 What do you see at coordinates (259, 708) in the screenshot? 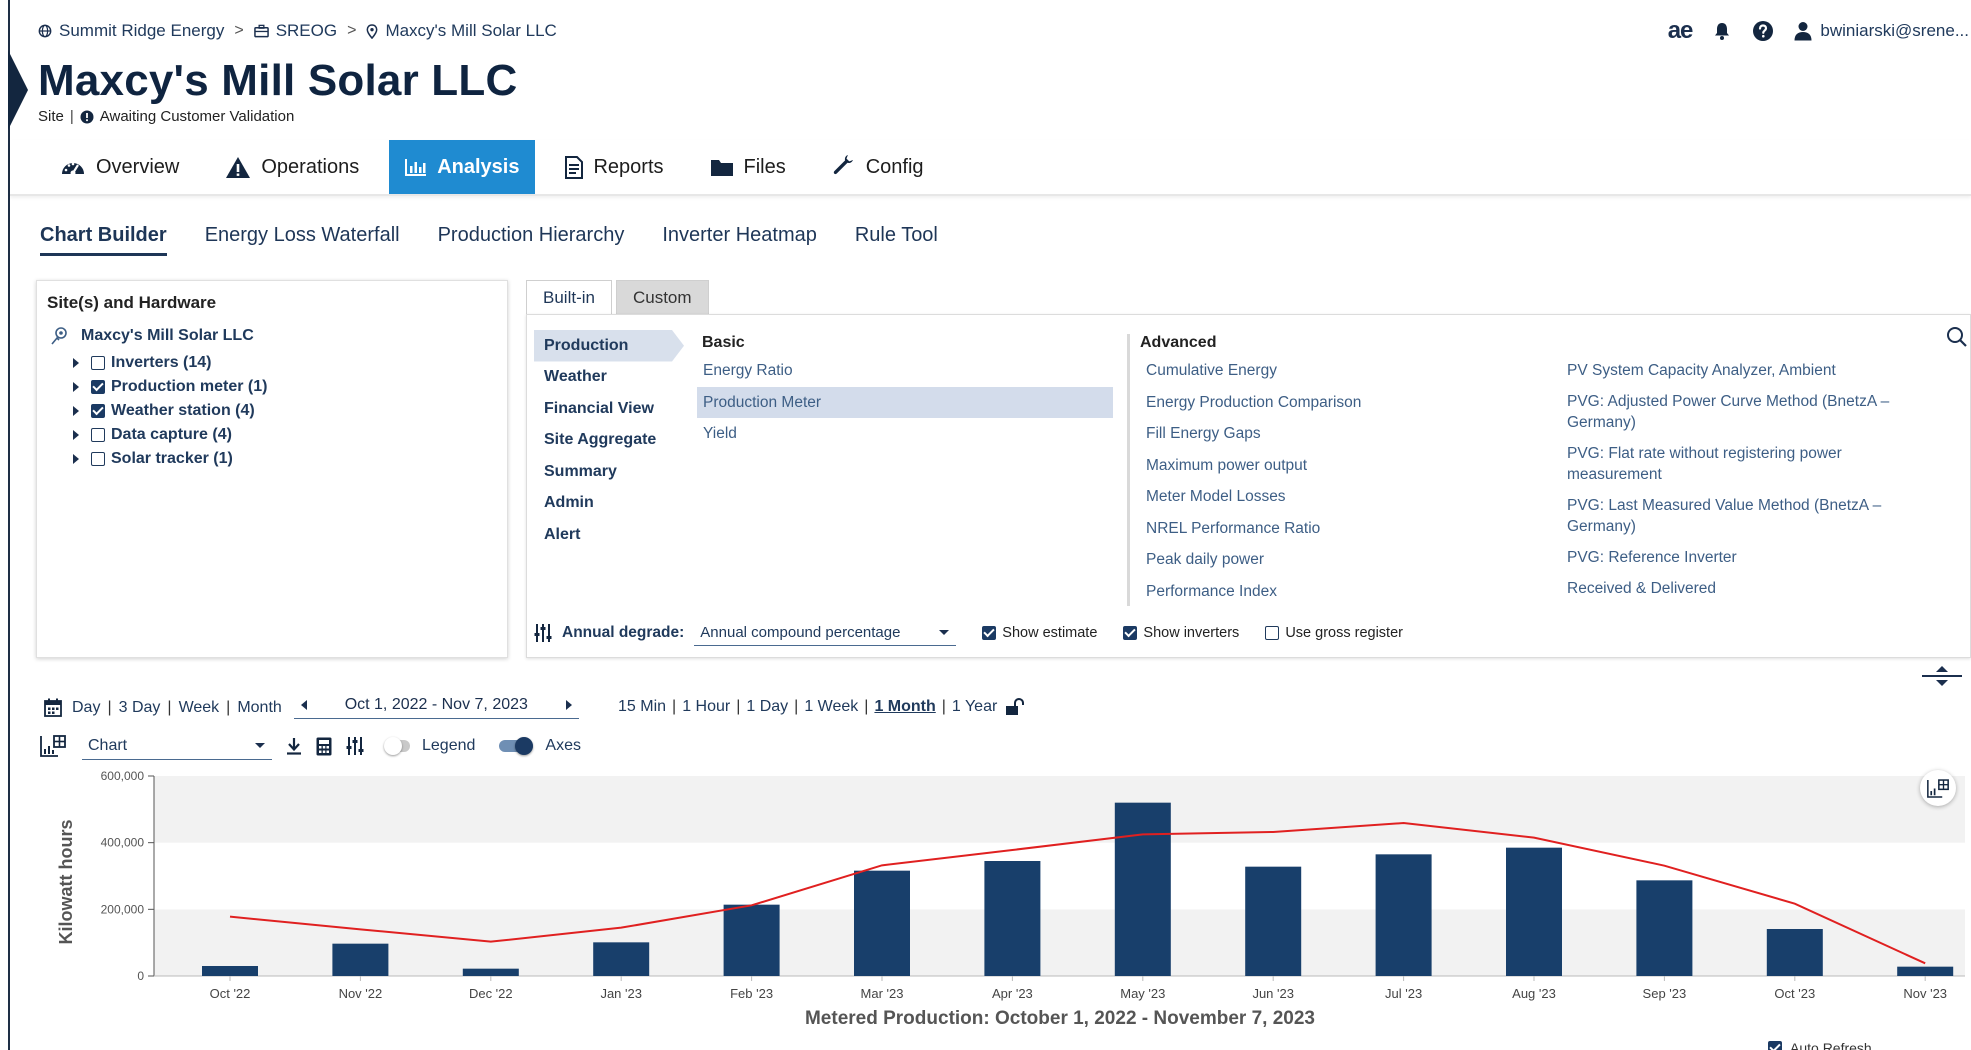
I see `preset-month: Month` at bounding box center [259, 708].